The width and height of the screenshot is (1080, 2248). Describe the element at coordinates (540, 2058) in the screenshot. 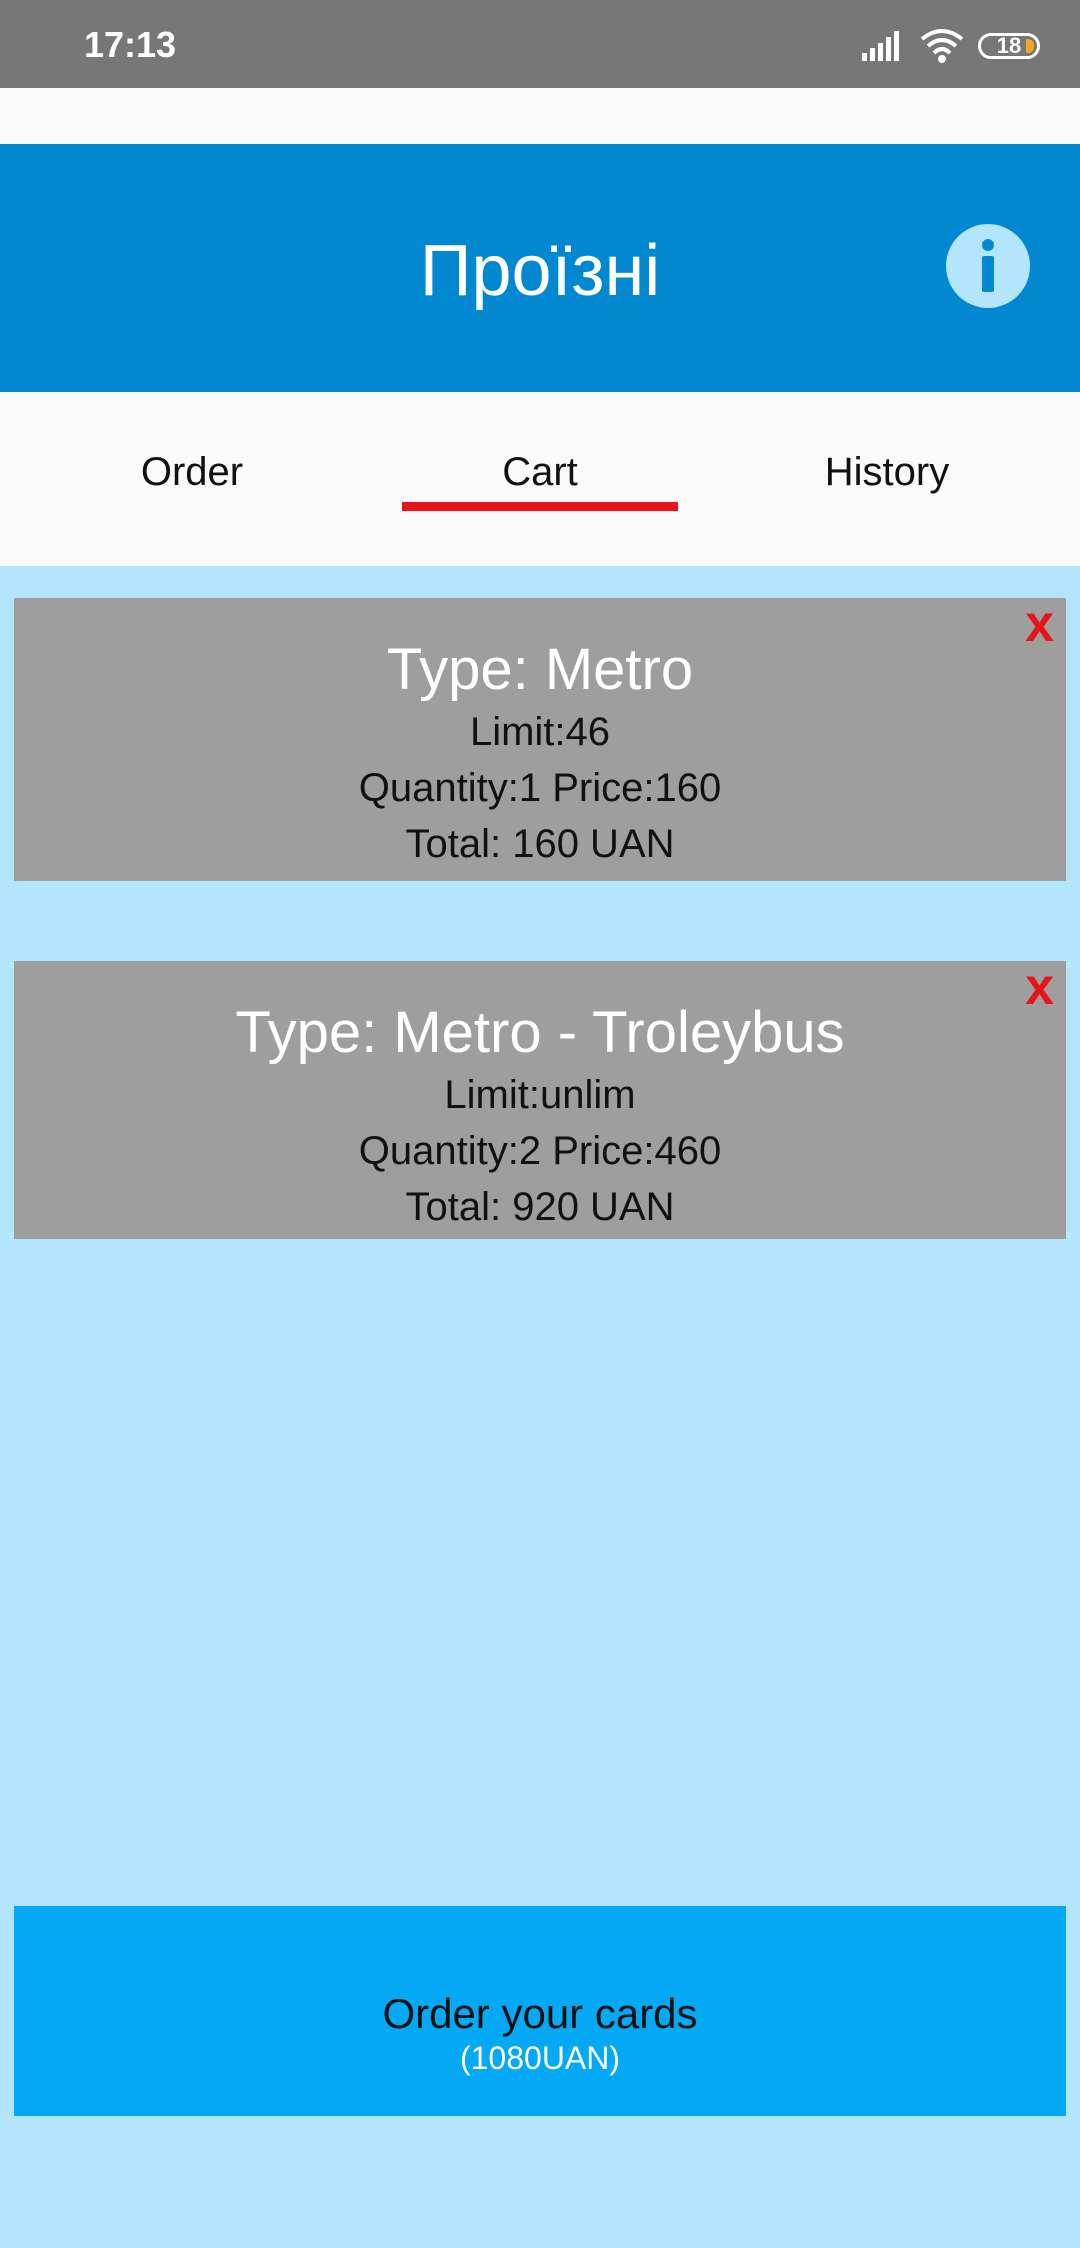

I see `order-button-total: (1080UAN)` at that location.